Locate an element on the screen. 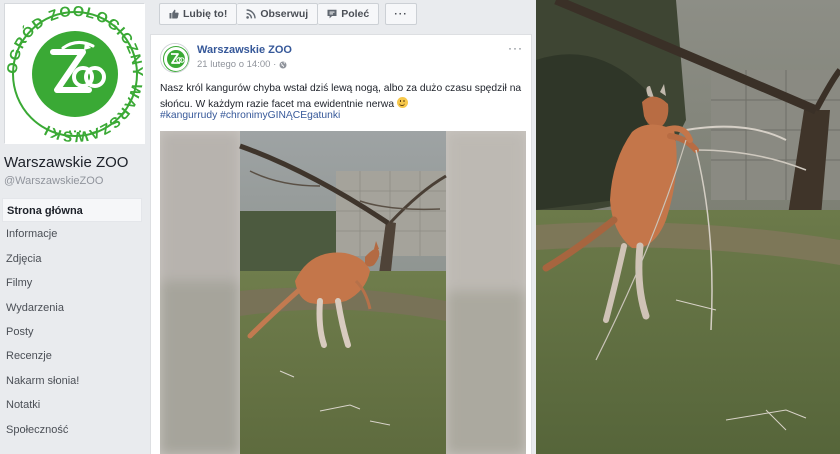  share-label: Poleć is located at coordinates (355, 14).